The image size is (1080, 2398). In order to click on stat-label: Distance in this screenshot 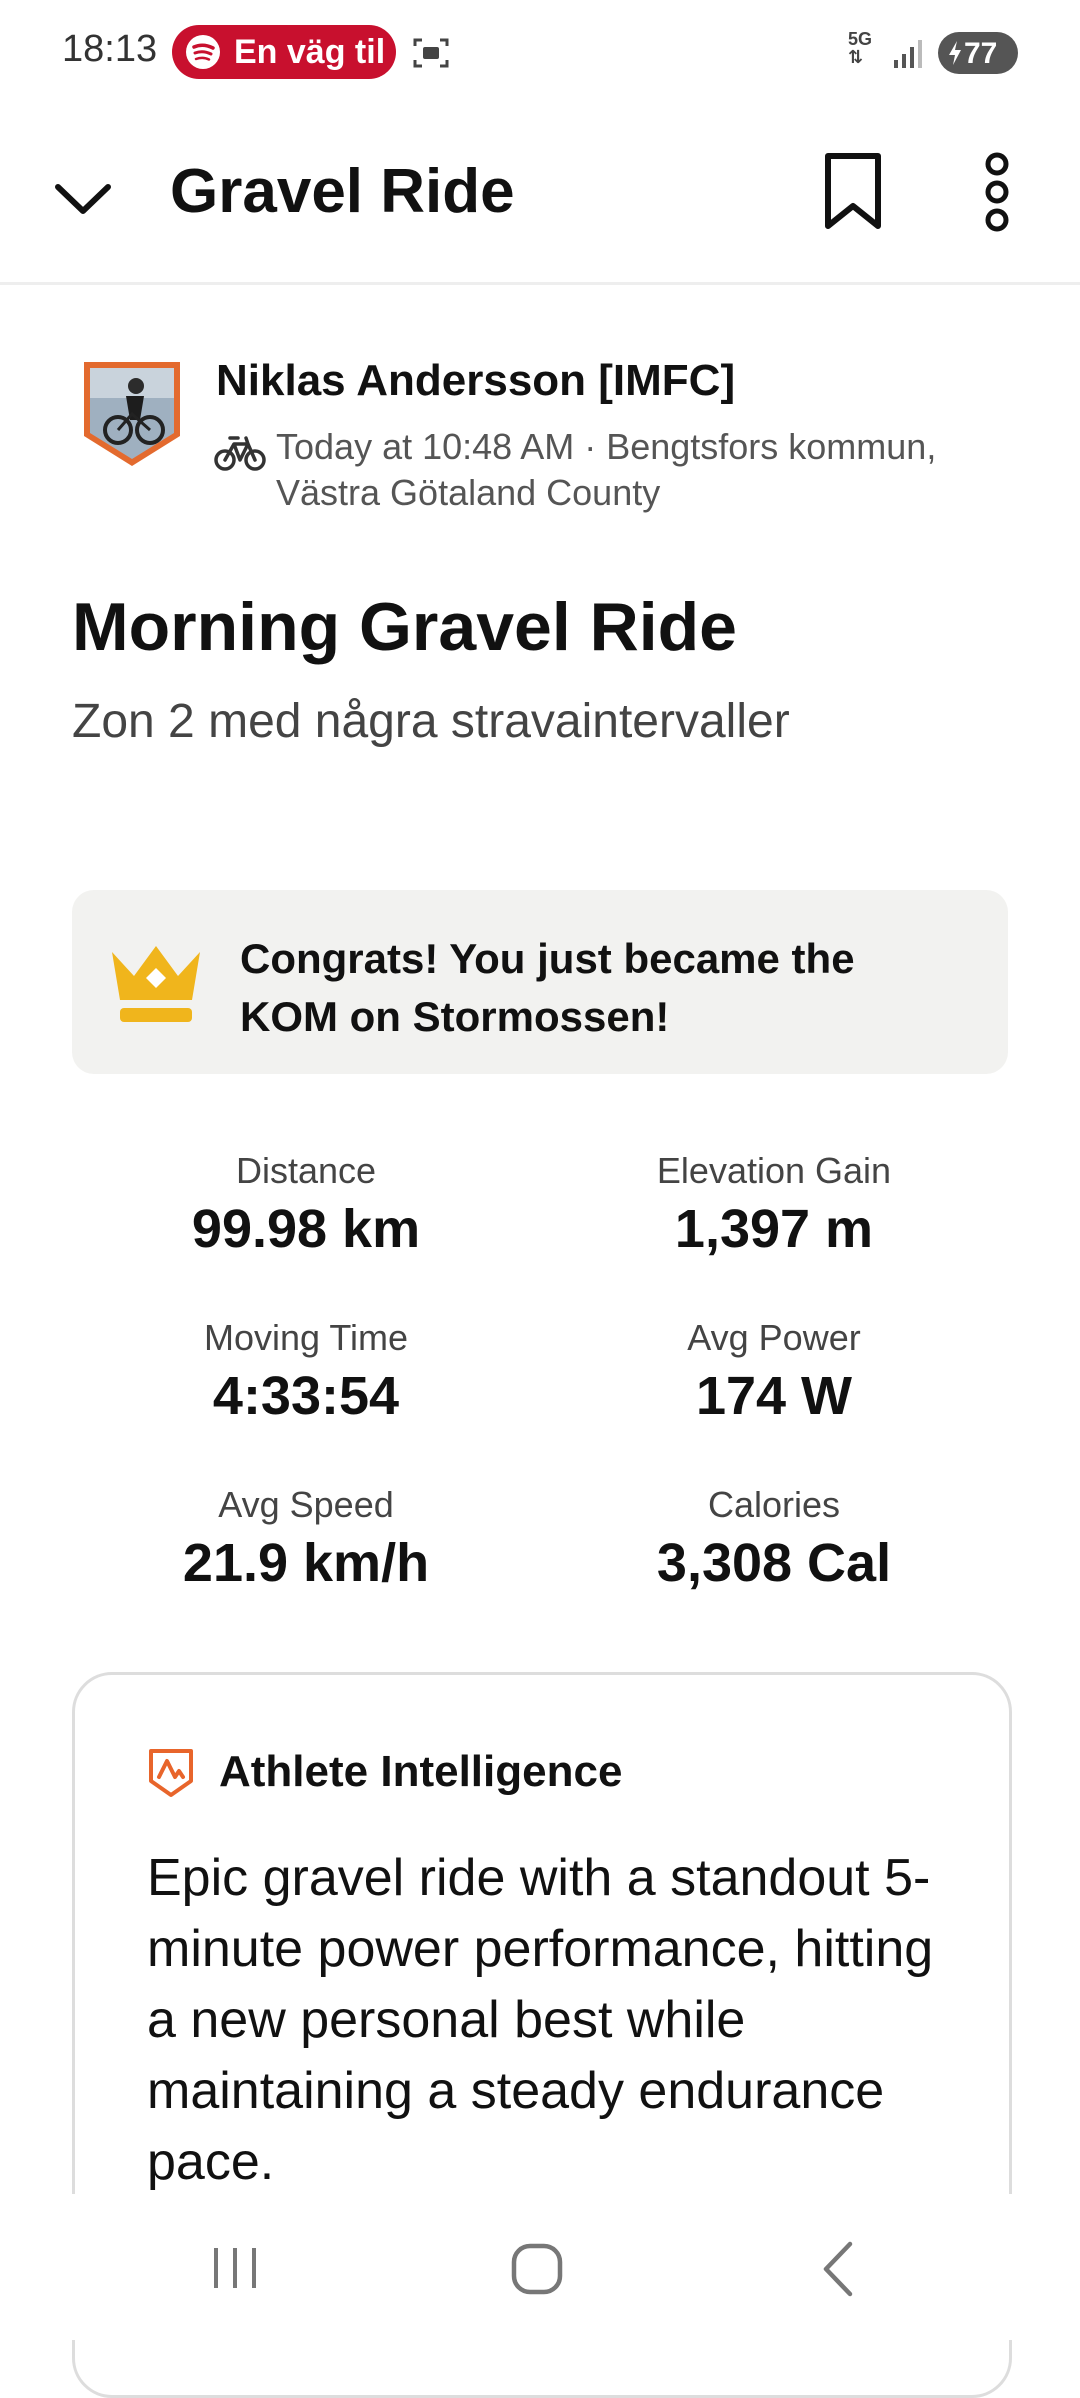, I will do `click(306, 1170)`.